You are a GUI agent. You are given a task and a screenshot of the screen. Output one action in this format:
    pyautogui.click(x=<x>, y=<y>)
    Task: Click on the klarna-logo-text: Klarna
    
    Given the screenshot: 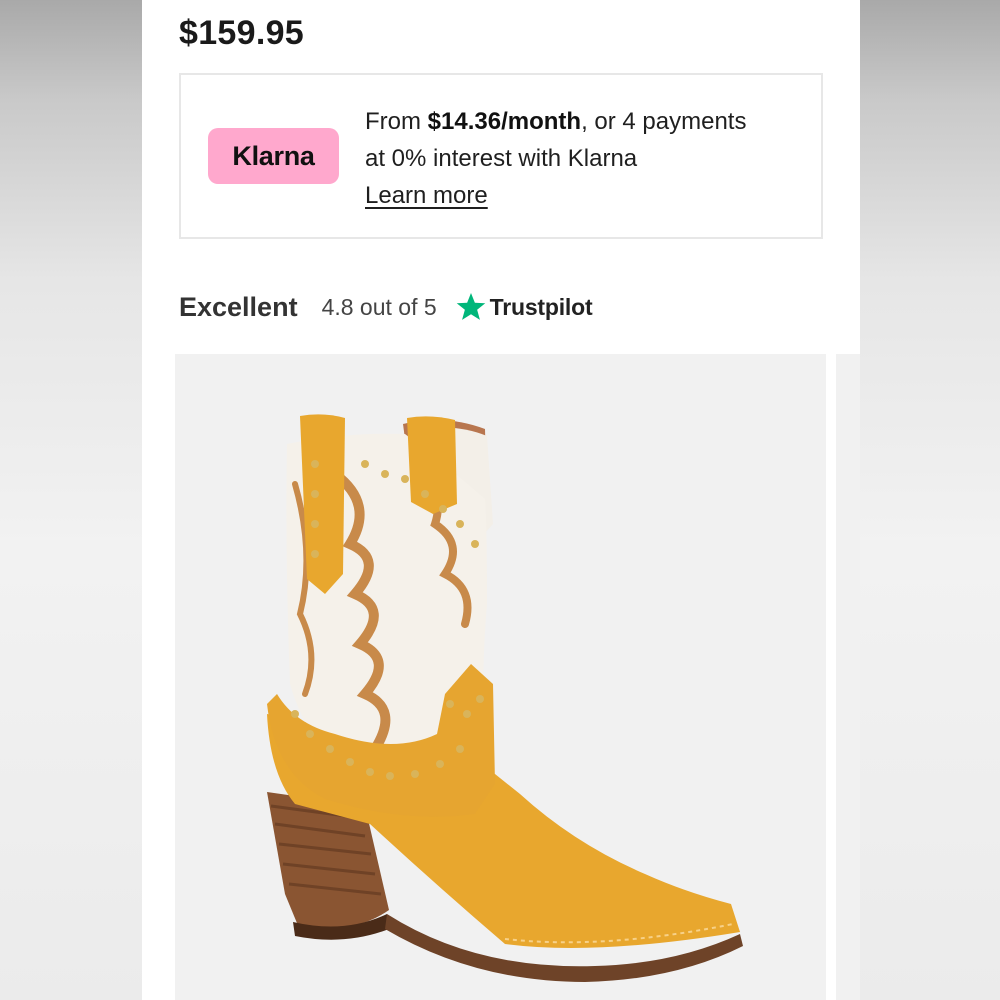 What is the action you would take?
    pyautogui.click(x=273, y=155)
    